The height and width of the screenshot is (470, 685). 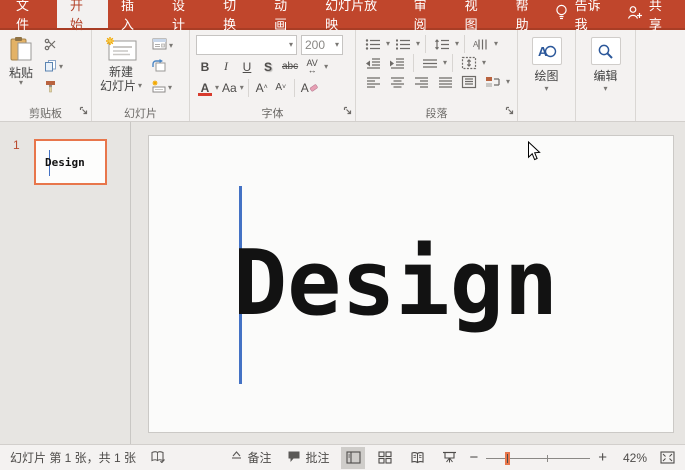 What do you see at coordinates (397, 63) in the screenshot?
I see `increase-indent-button` at bounding box center [397, 63].